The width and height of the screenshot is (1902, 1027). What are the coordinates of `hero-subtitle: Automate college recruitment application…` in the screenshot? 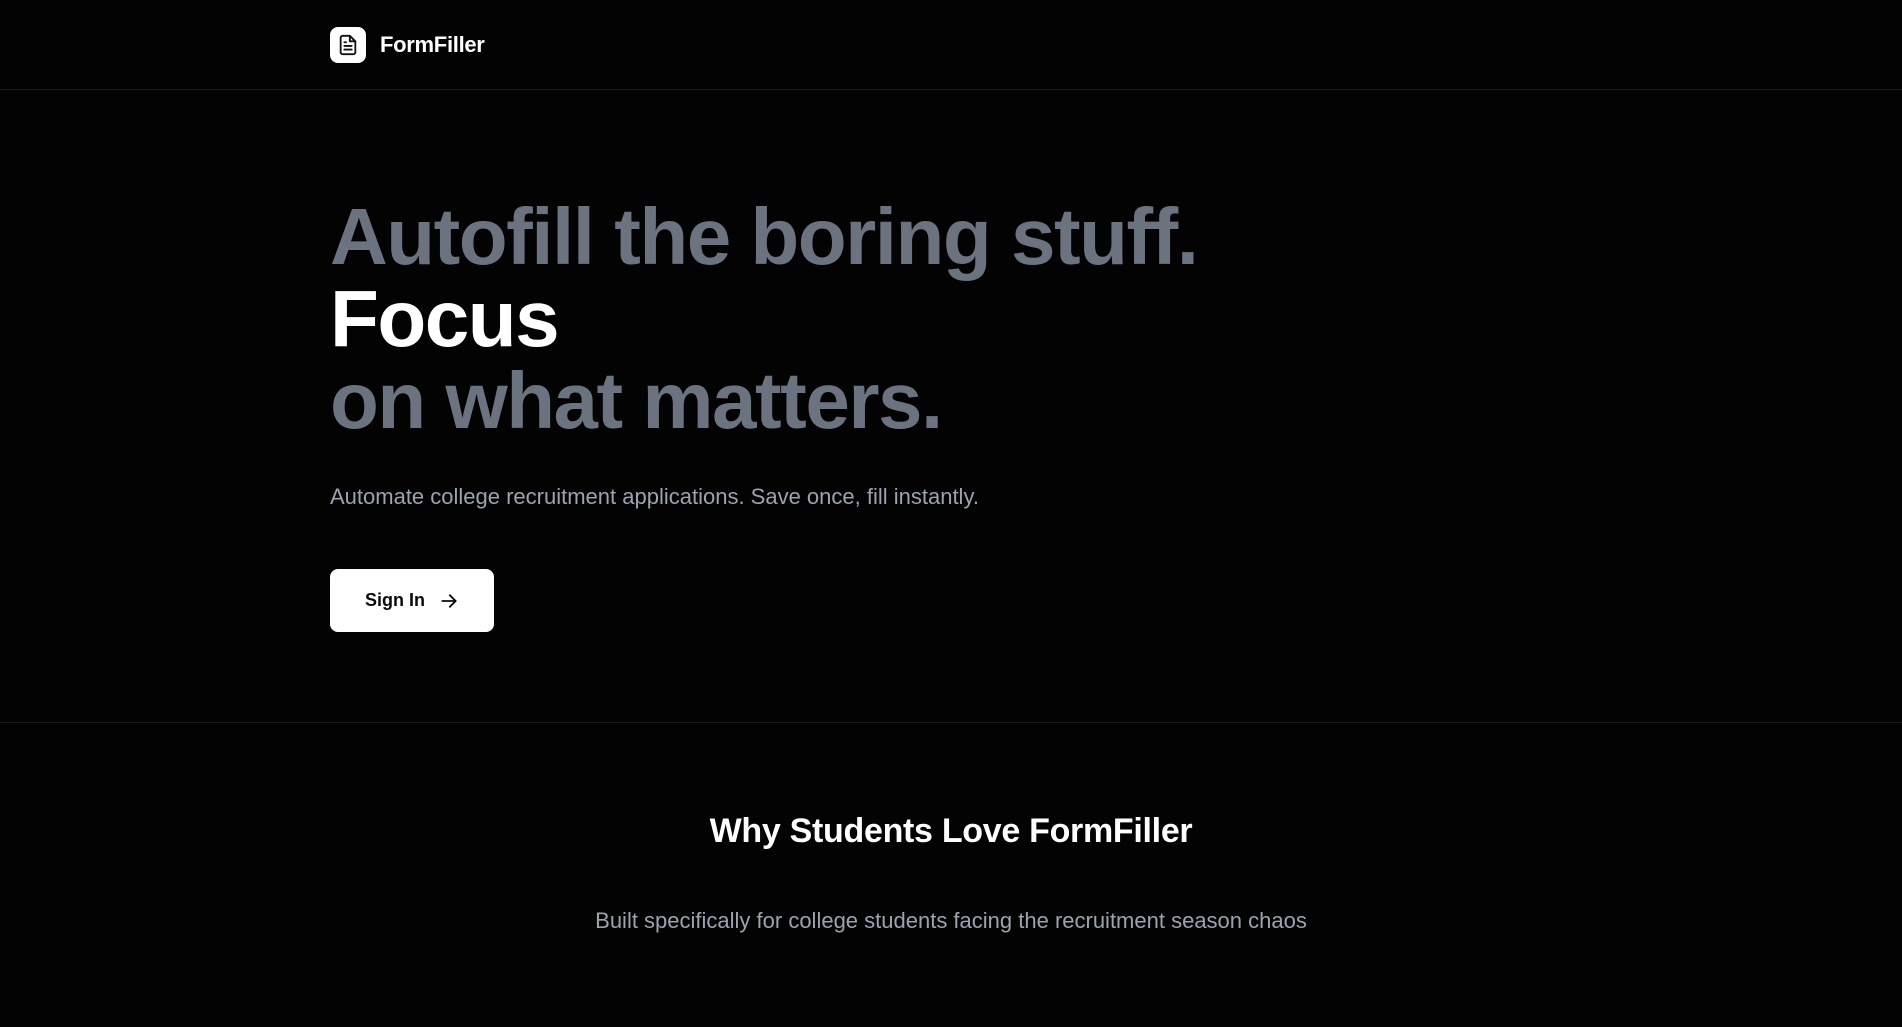 It's located at (654, 496).